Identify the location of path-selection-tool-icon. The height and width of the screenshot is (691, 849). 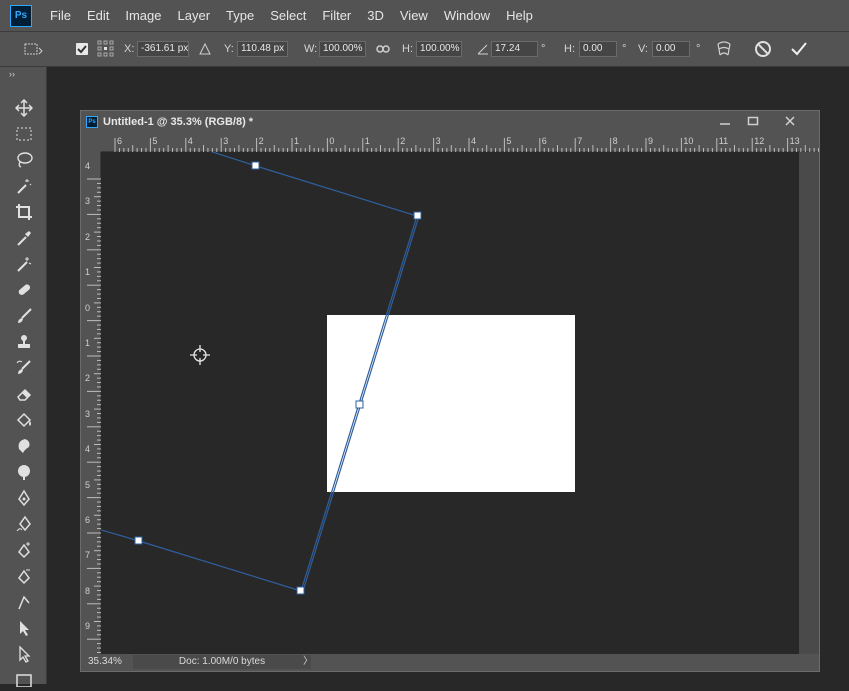
(24, 628).